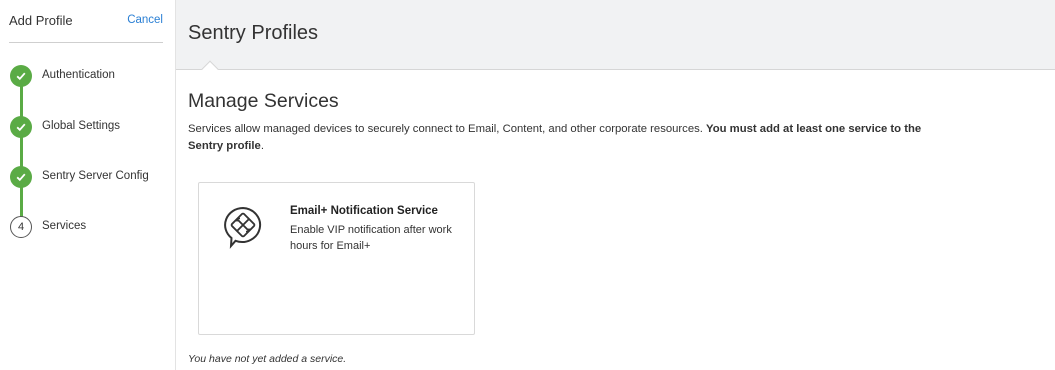 This screenshot has height=370, width=1055. I want to click on page-title: Sentry Profiles, so click(253, 33).